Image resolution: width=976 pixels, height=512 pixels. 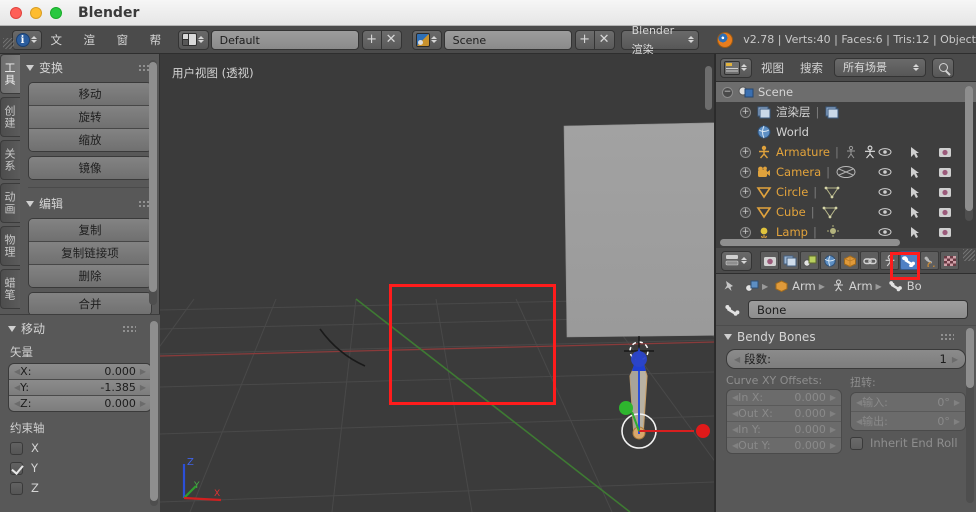 I want to click on tab-texture, so click(x=949, y=260).